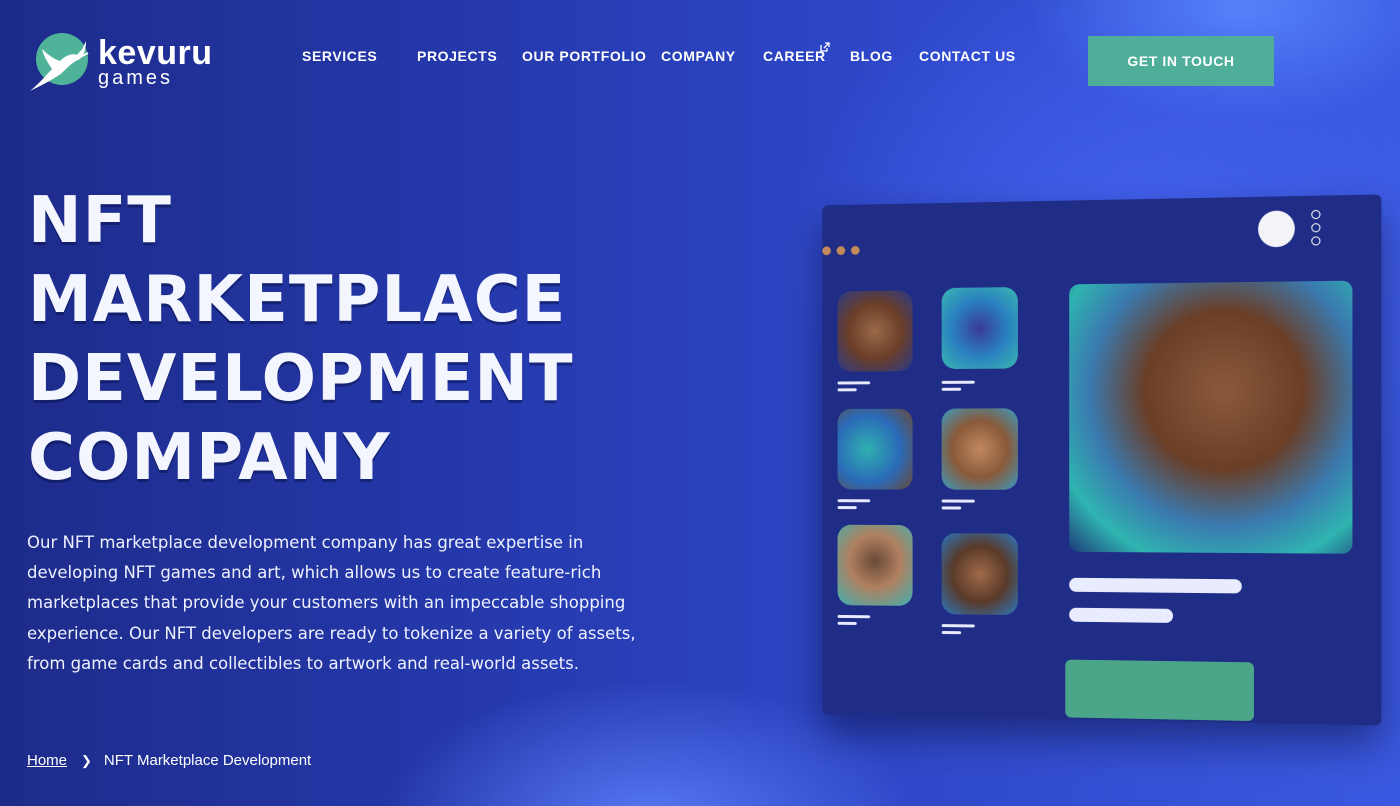 This screenshot has height=806, width=1400. What do you see at coordinates (155, 53) in the screenshot?
I see `brand-name: kevuru` at bounding box center [155, 53].